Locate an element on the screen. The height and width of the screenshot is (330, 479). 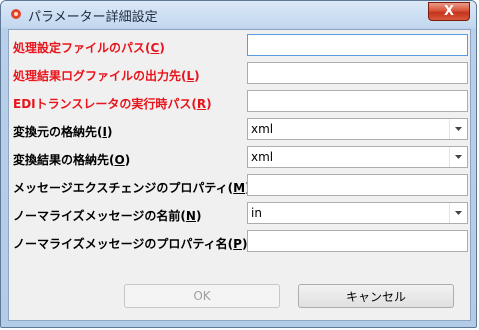
form-row-config-path: 処理設定ファイルのパス(C) is located at coordinates (239, 47).